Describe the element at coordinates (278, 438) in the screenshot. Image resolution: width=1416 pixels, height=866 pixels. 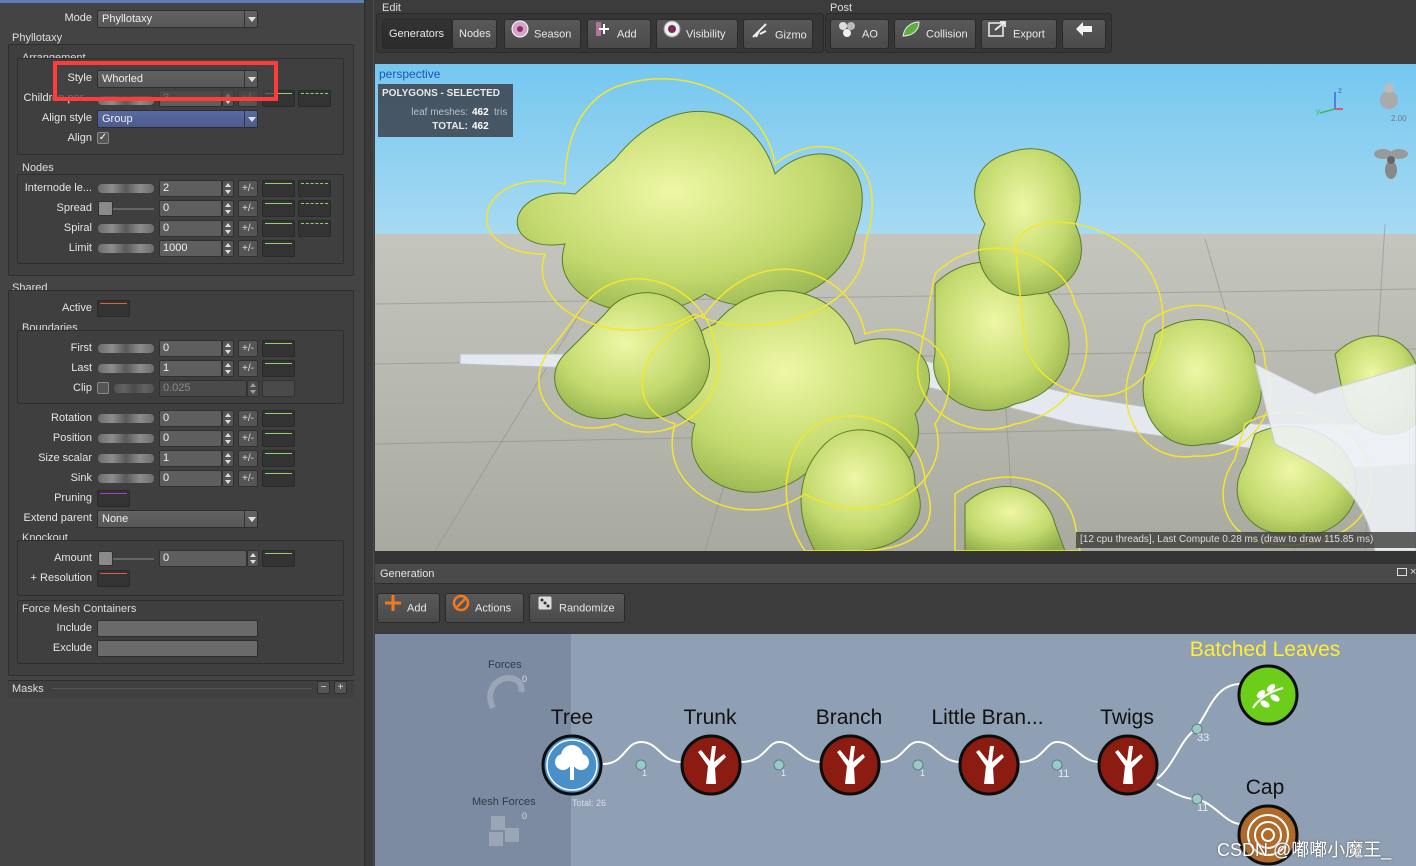
I see `position-curve` at that location.